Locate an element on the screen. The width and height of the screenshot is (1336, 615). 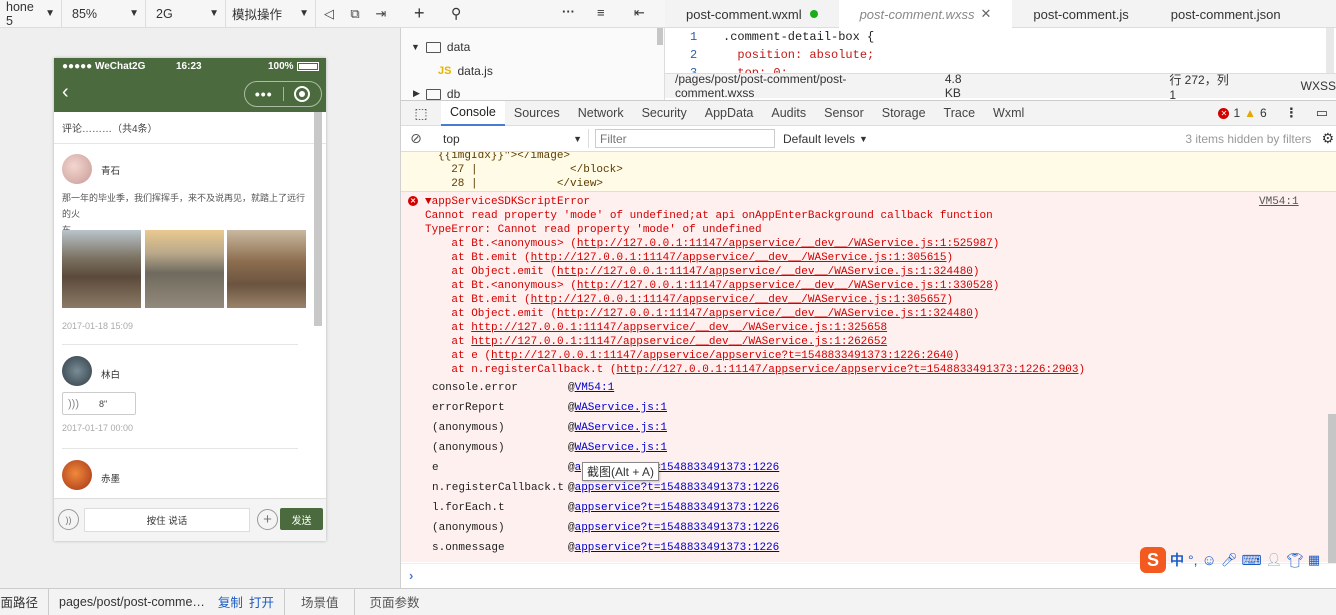
microphone-icon: 🎤︎ is located at coordinates (1229, 560).